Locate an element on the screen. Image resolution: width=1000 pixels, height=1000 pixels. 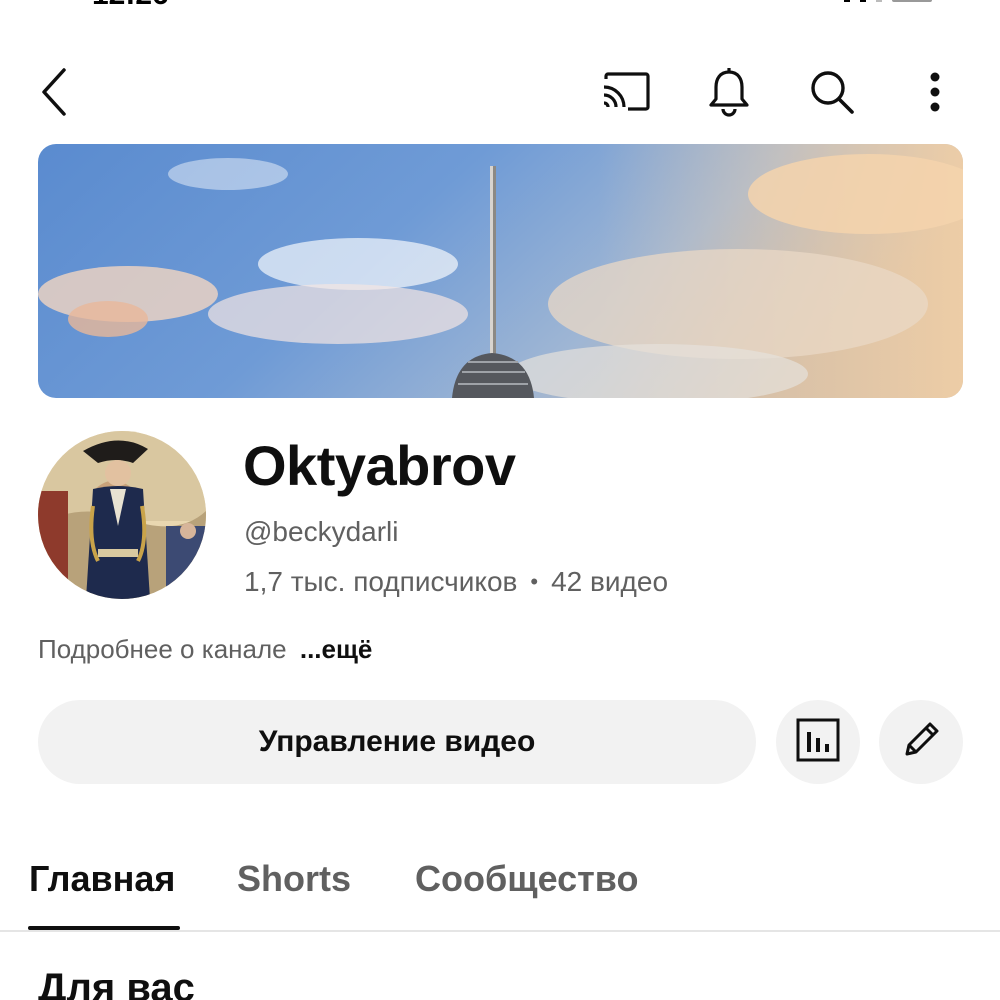
active-tab-indicator is located at coordinates (104, 928).